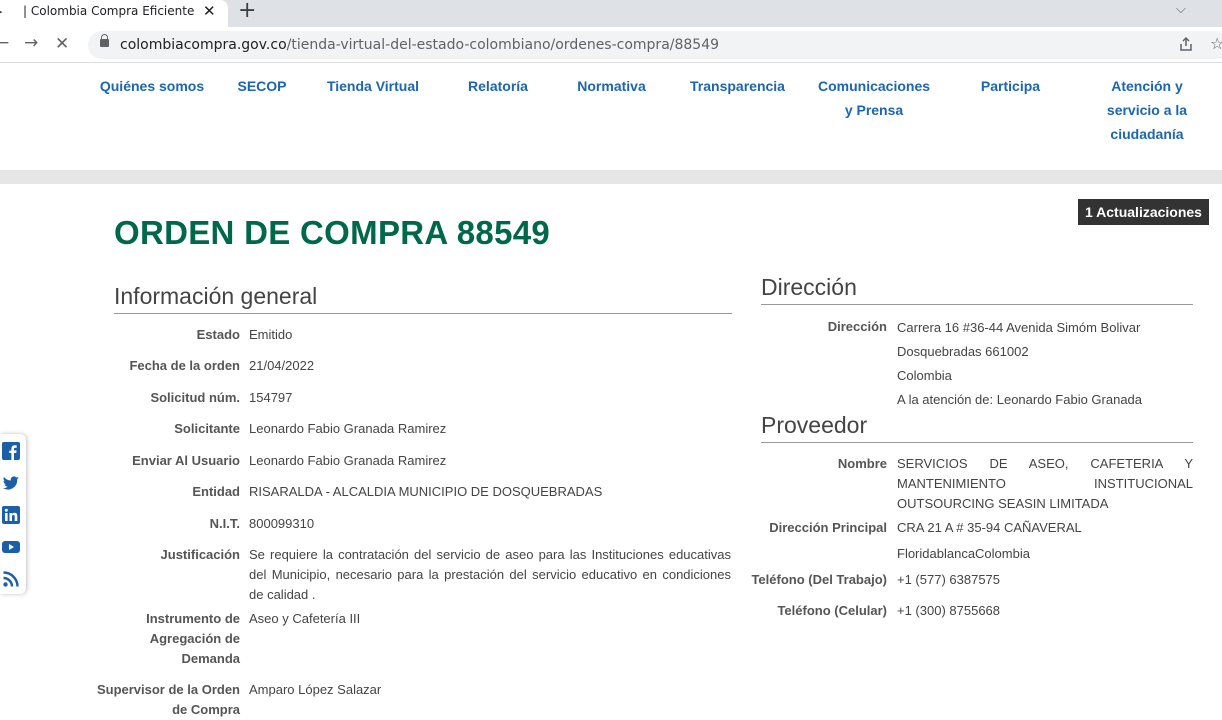 This screenshot has height=720, width=1222. What do you see at coordinates (977, 427) in the screenshot?
I see `proveedor-heading: Proveedor` at bounding box center [977, 427].